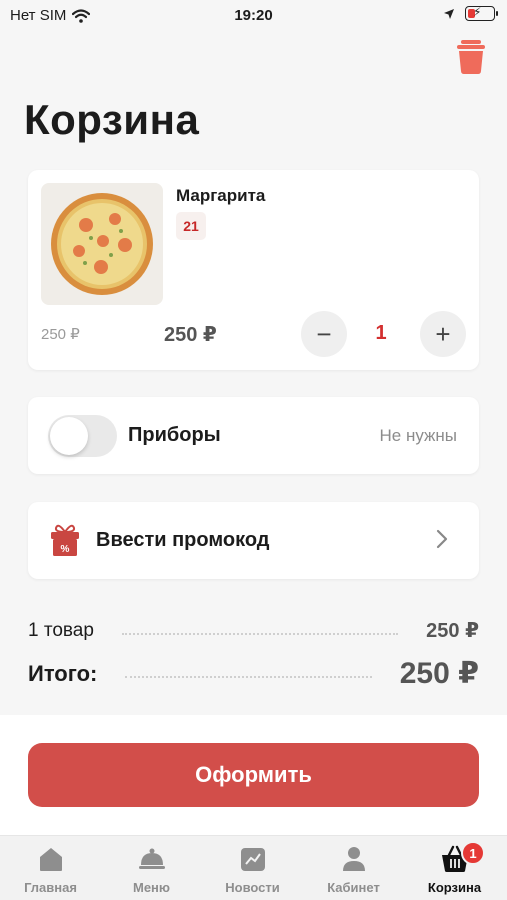 Image resolution: width=507 pixels, height=900 pixels. What do you see at coordinates (69, 436) in the screenshot?
I see `toggle-knob` at bounding box center [69, 436].